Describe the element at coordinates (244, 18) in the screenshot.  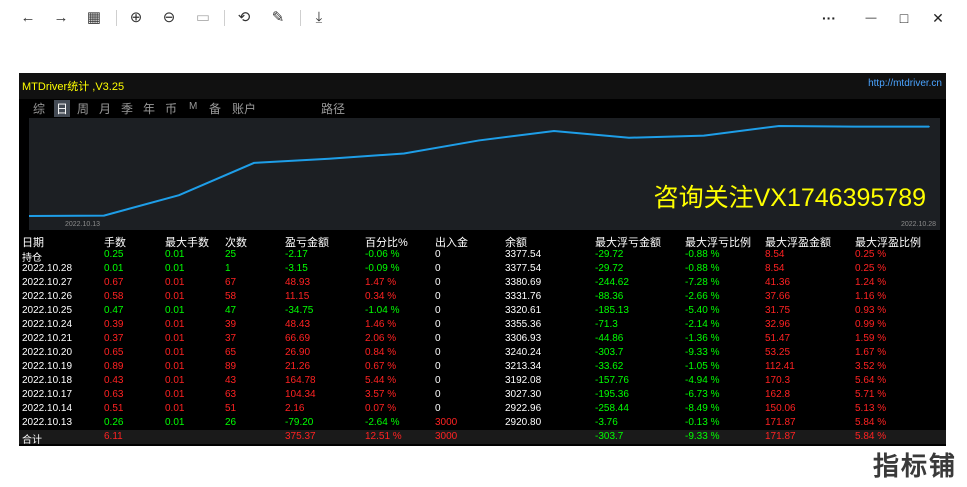
I see `rotate-icon: ⟲` at that location.